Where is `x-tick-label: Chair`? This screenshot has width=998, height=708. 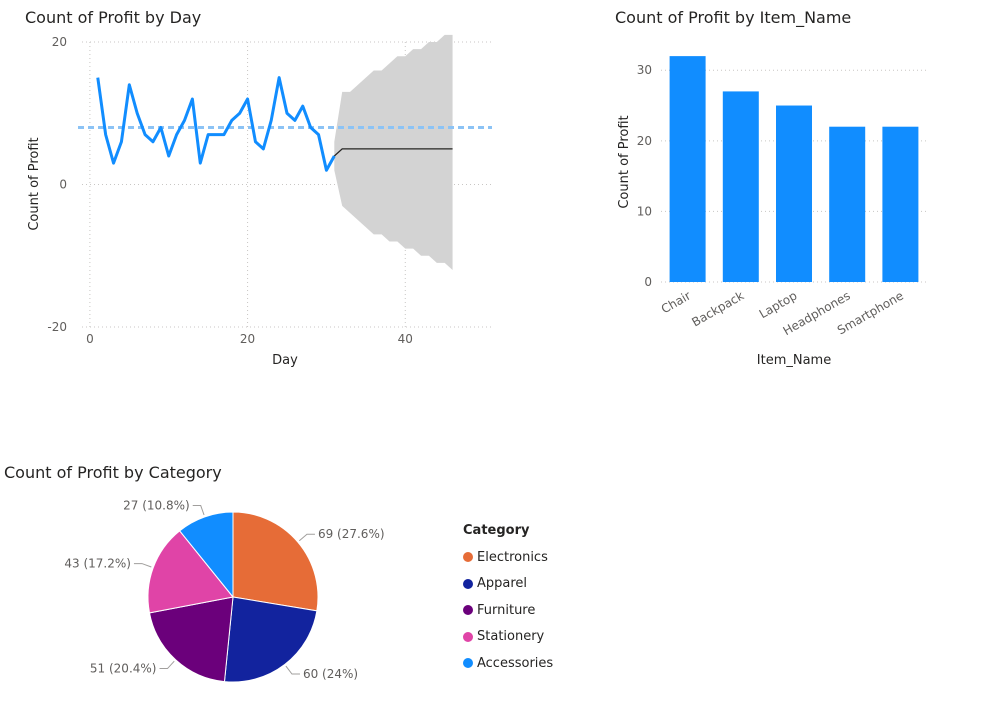
x-tick-label: Chair is located at coordinates (676, 302).